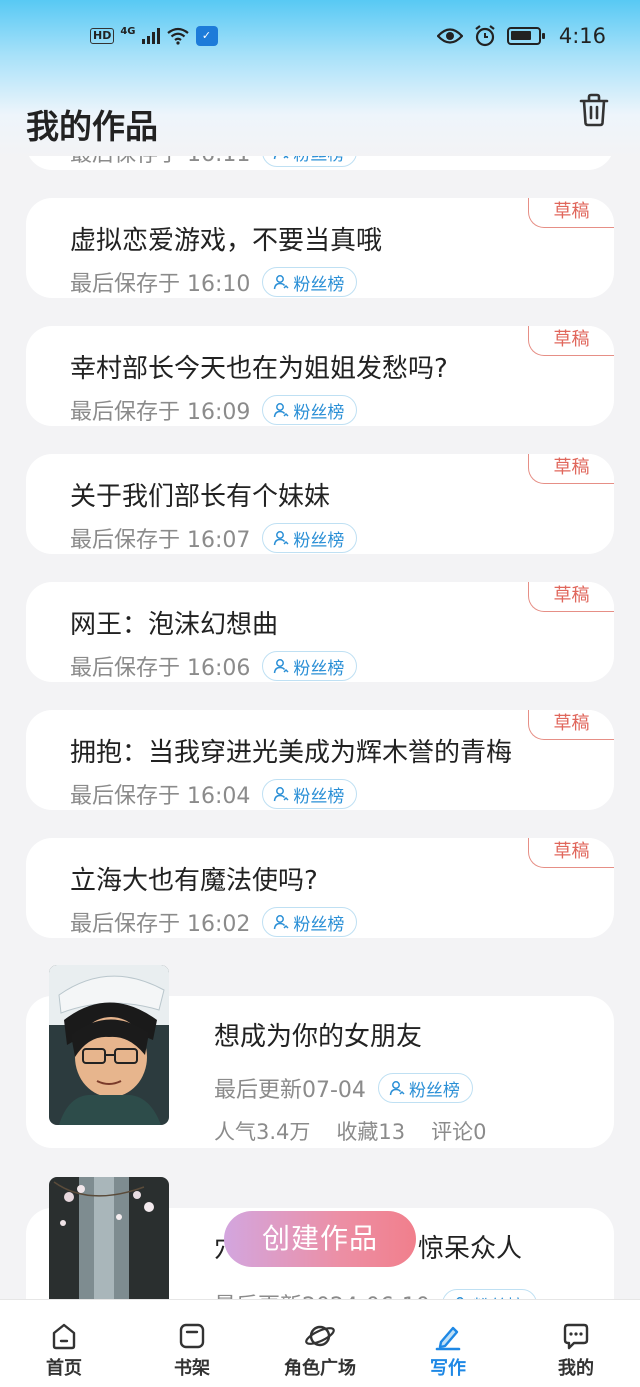 The image size is (640, 1387). Describe the element at coordinates (449, 36) in the screenshot. I see `eye-icon` at that location.